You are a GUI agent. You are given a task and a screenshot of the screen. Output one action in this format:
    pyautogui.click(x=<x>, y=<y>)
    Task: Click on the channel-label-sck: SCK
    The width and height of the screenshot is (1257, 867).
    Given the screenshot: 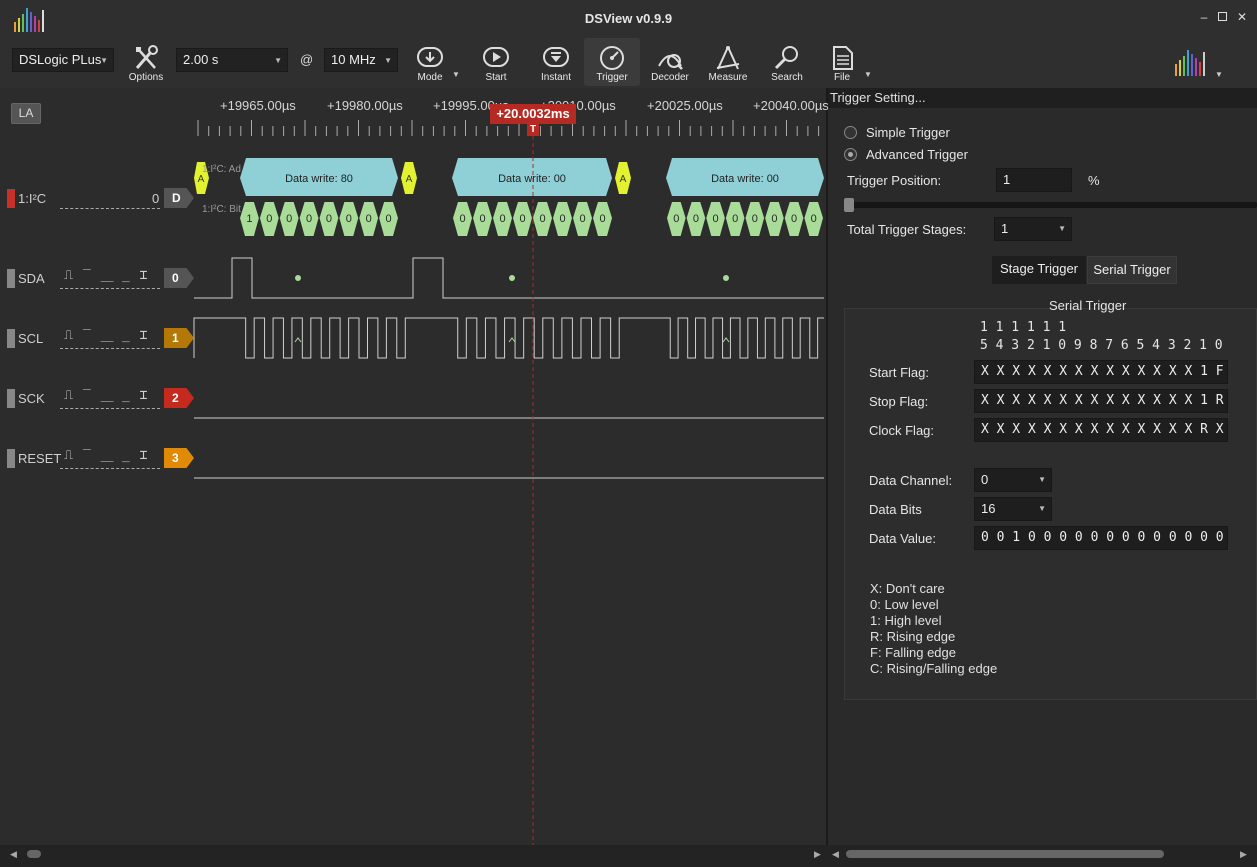 What is the action you would take?
    pyautogui.click(x=31, y=398)
    